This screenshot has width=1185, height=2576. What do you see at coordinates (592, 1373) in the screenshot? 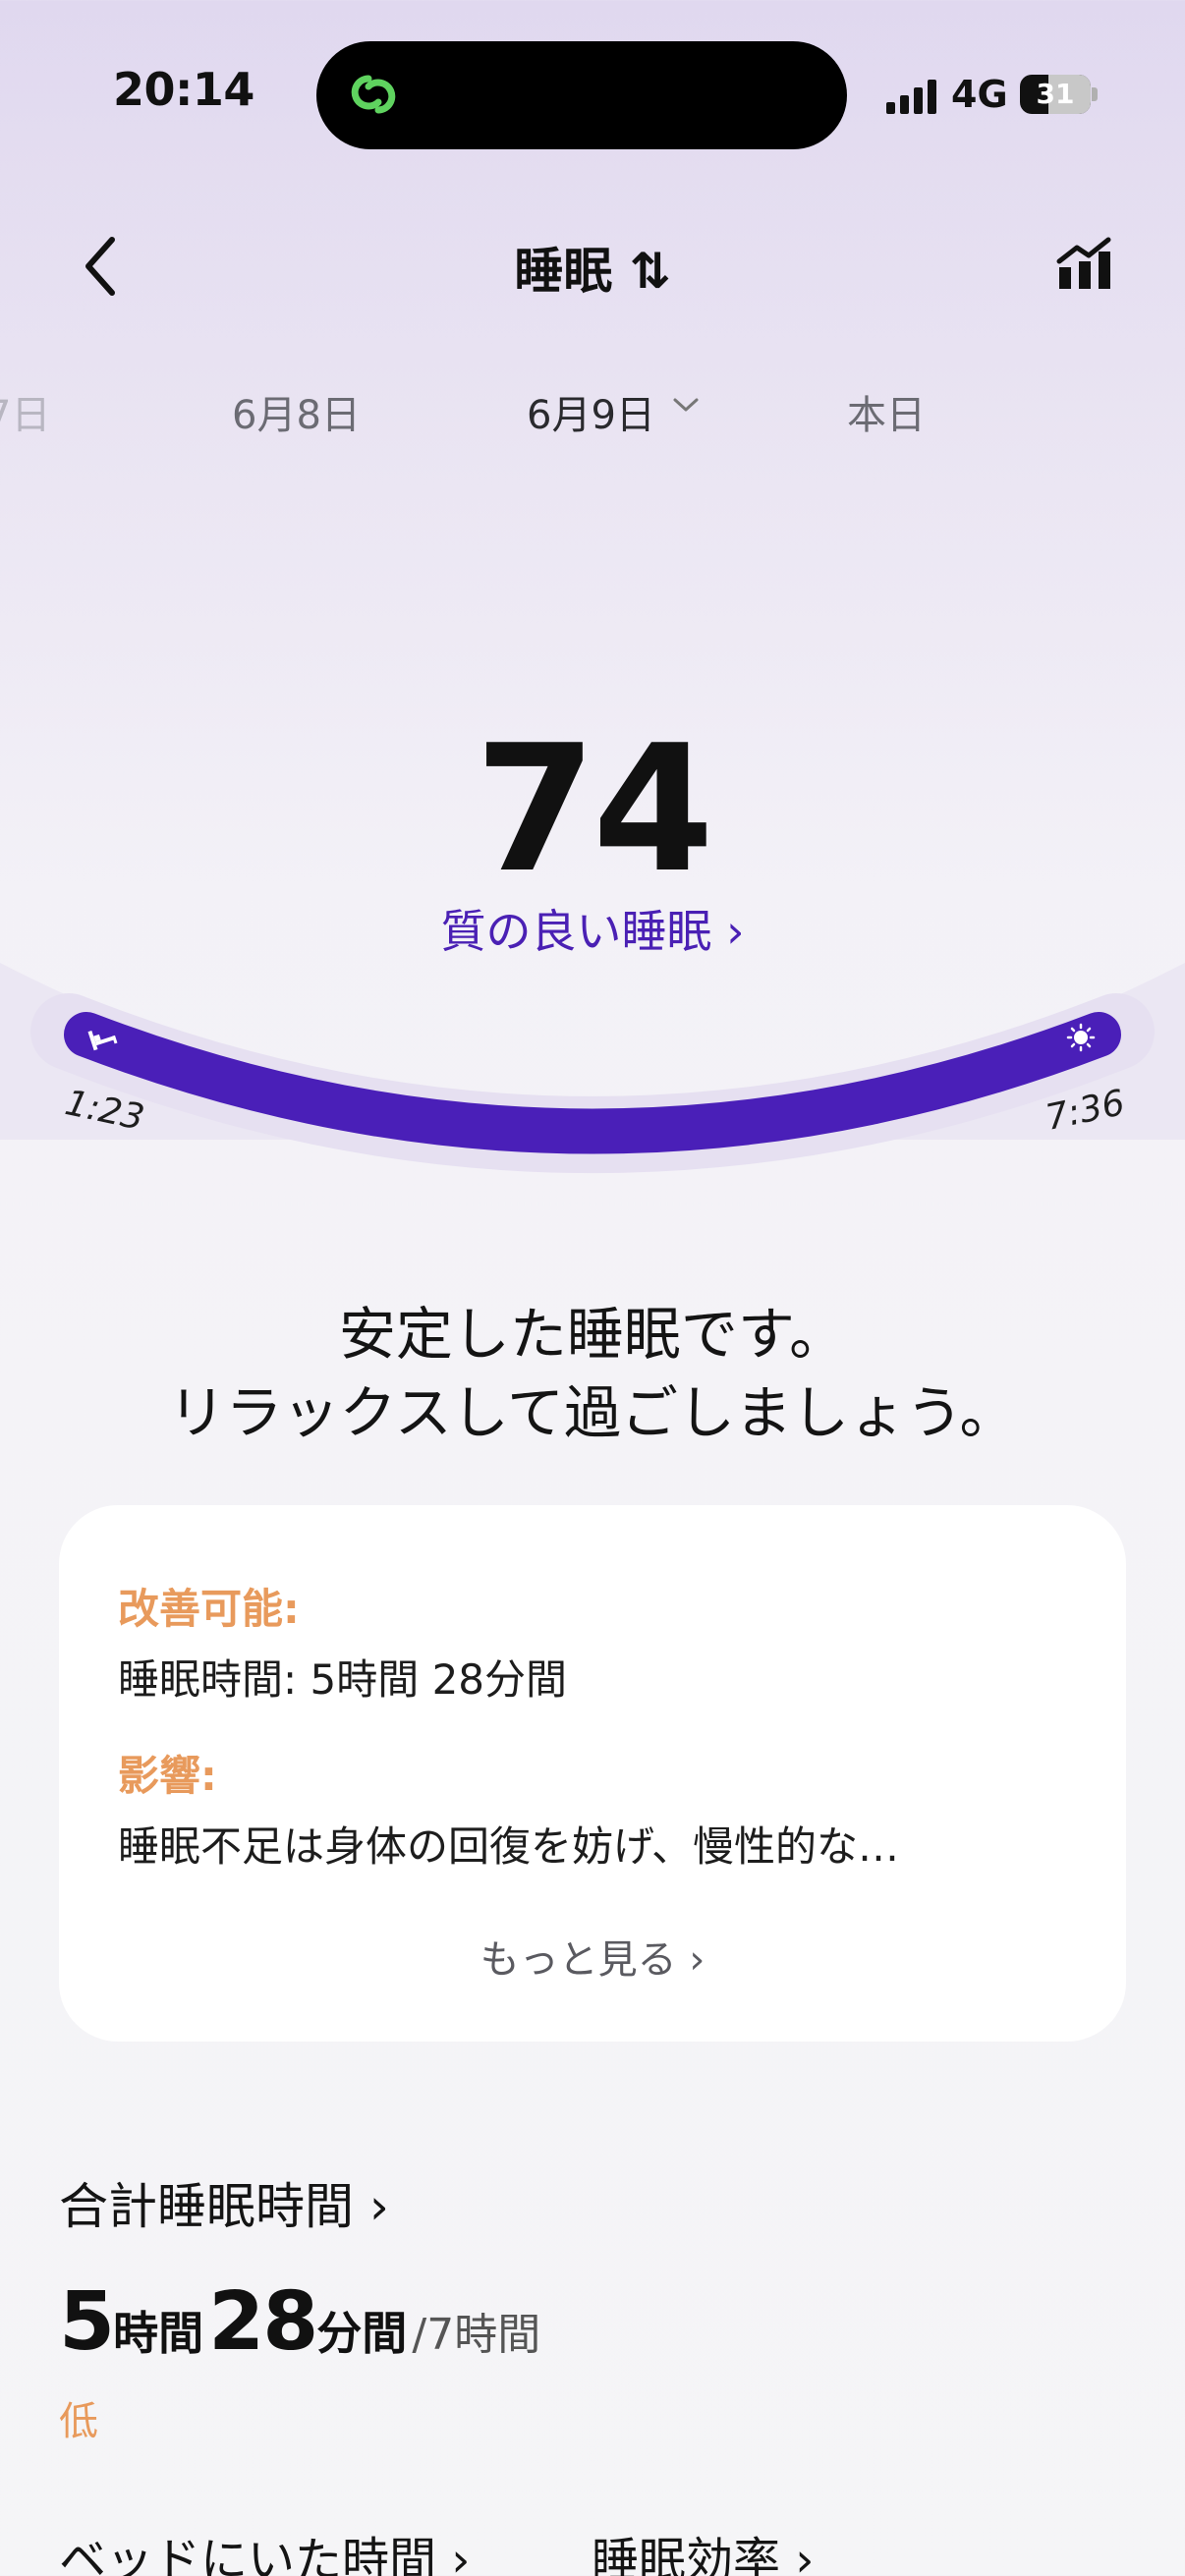
I see `sleep-message: 安定した睡眠です。 リラックスして過ごしましょう。` at bounding box center [592, 1373].